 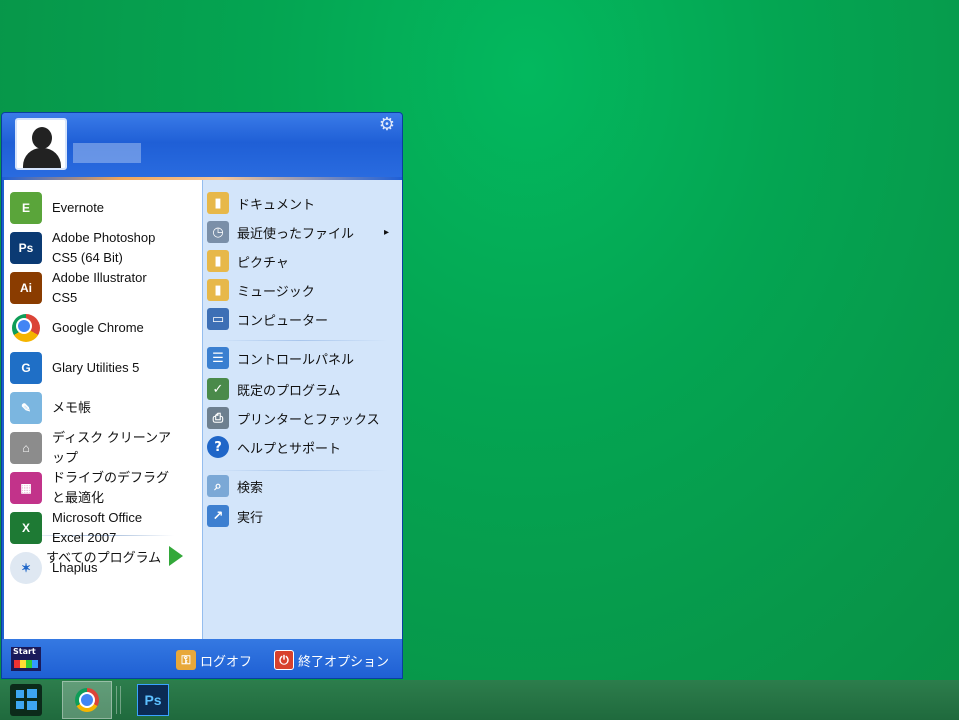 What do you see at coordinates (26, 568) in the screenshot?
I see `lhaplus-icon: ✶` at bounding box center [26, 568].